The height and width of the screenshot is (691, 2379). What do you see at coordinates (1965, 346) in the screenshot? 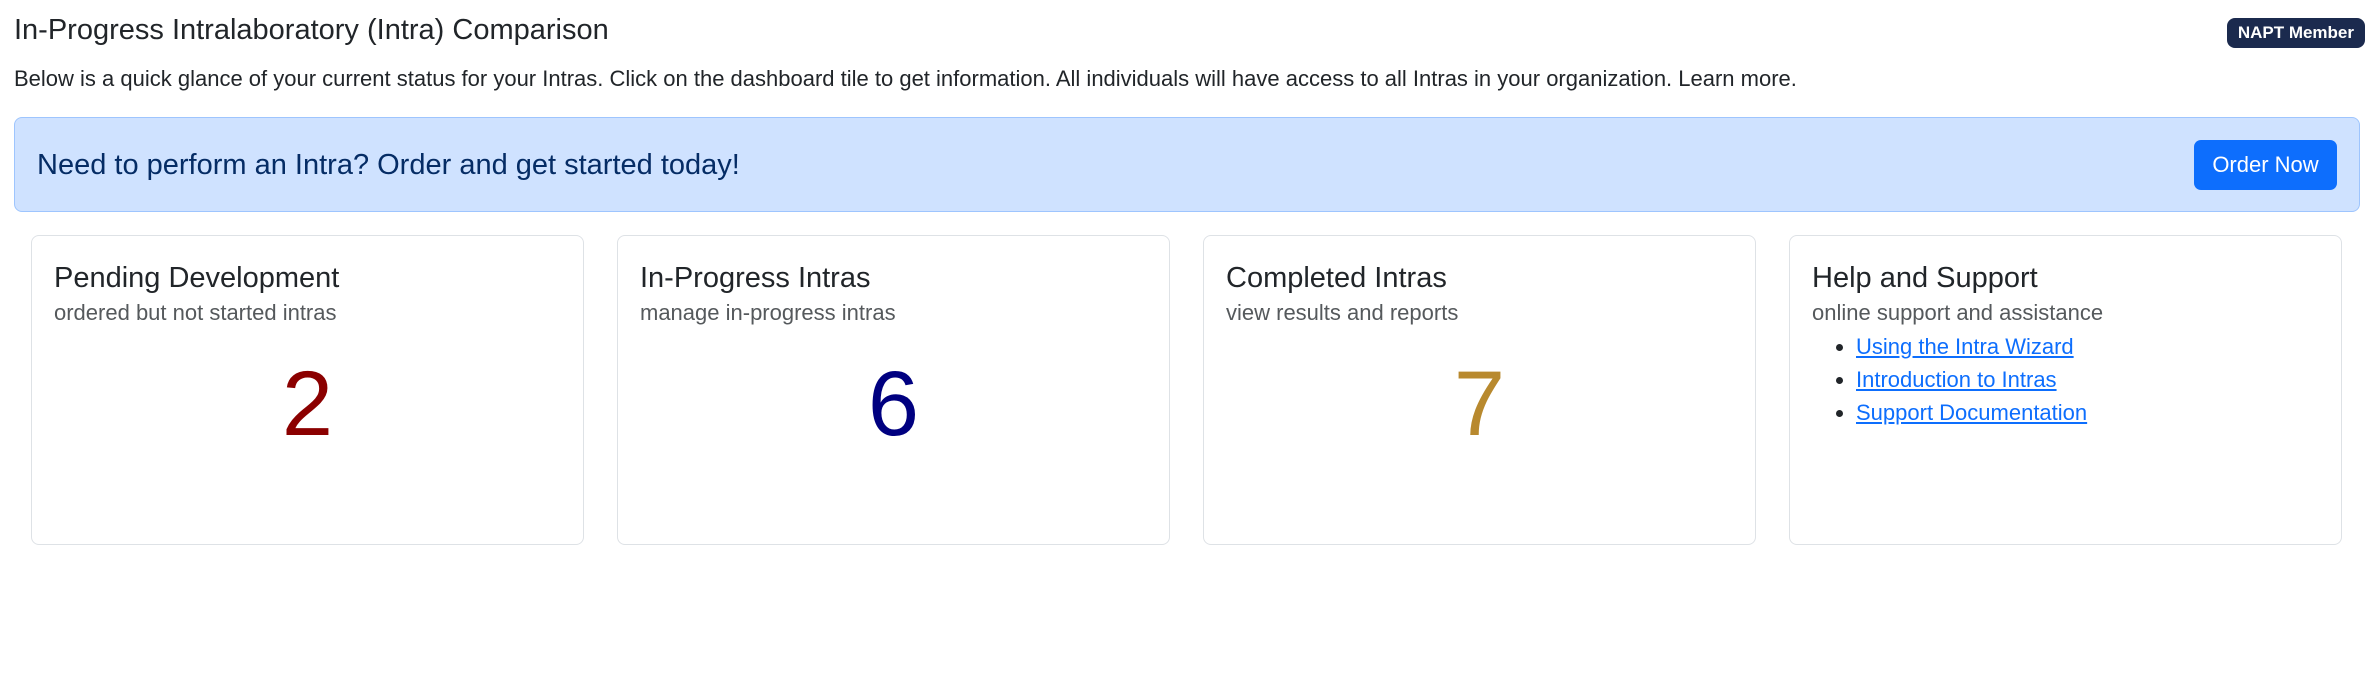
I see `link-using-intra-wizard: Using the Intra Wizard` at bounding box center [1965, 346].